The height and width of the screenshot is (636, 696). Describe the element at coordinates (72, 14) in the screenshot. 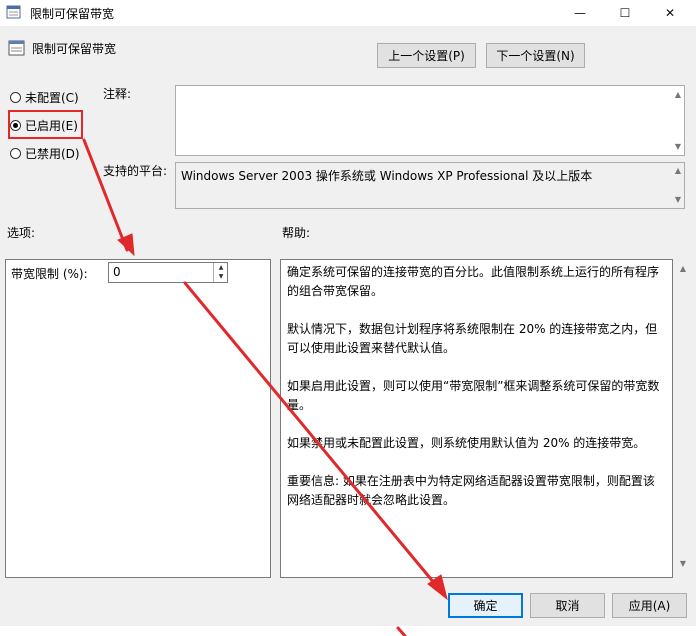

I see `window-title: 限制可保留带宽` at that location.